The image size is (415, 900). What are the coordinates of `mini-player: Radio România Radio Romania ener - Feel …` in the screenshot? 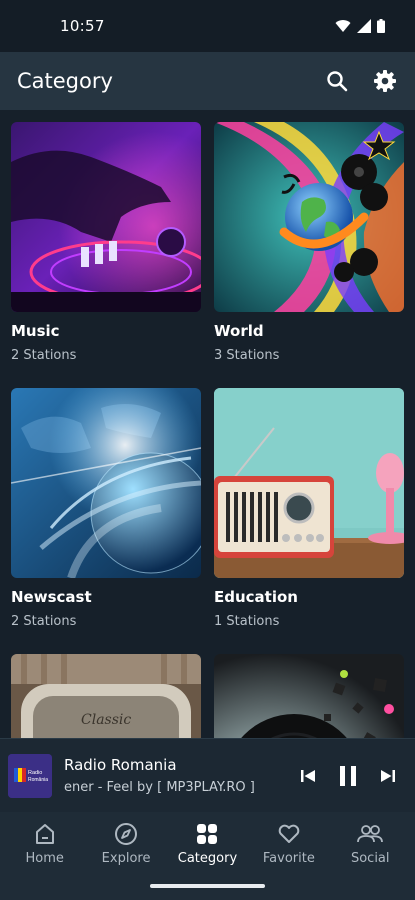 It's located at (207, 775).